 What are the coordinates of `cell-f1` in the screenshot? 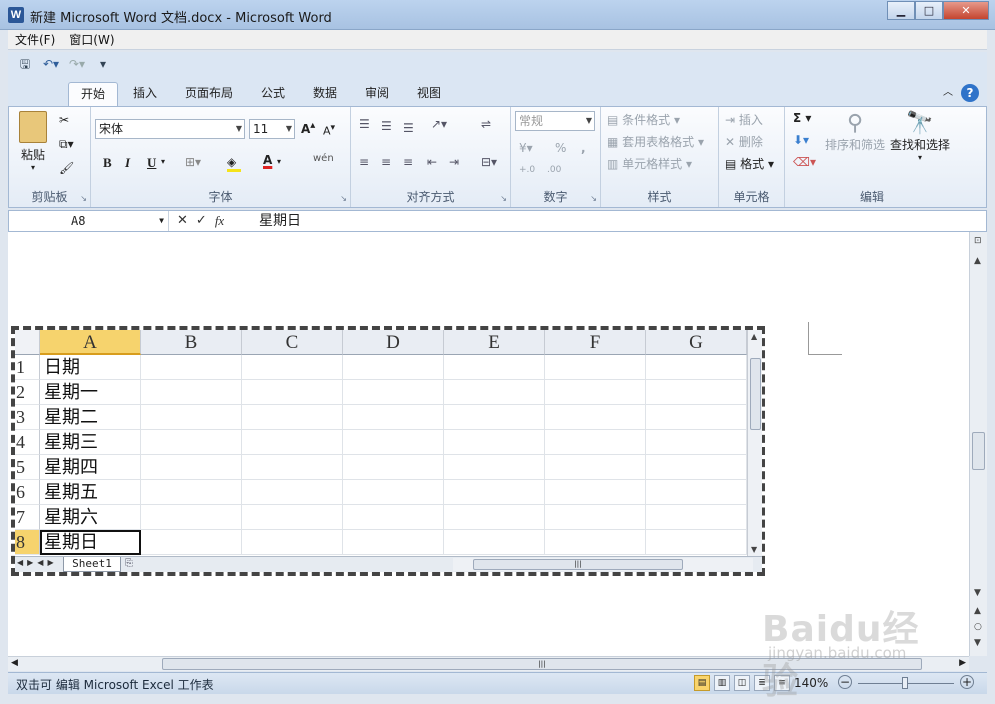 It's located at (595, 367).